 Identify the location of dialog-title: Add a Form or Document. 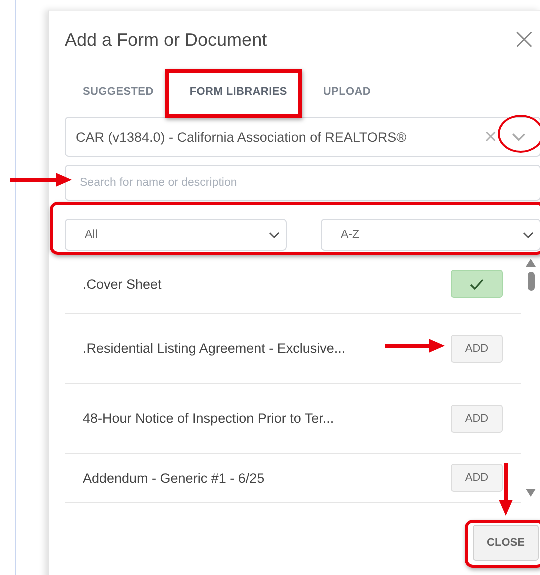
(166, 40).